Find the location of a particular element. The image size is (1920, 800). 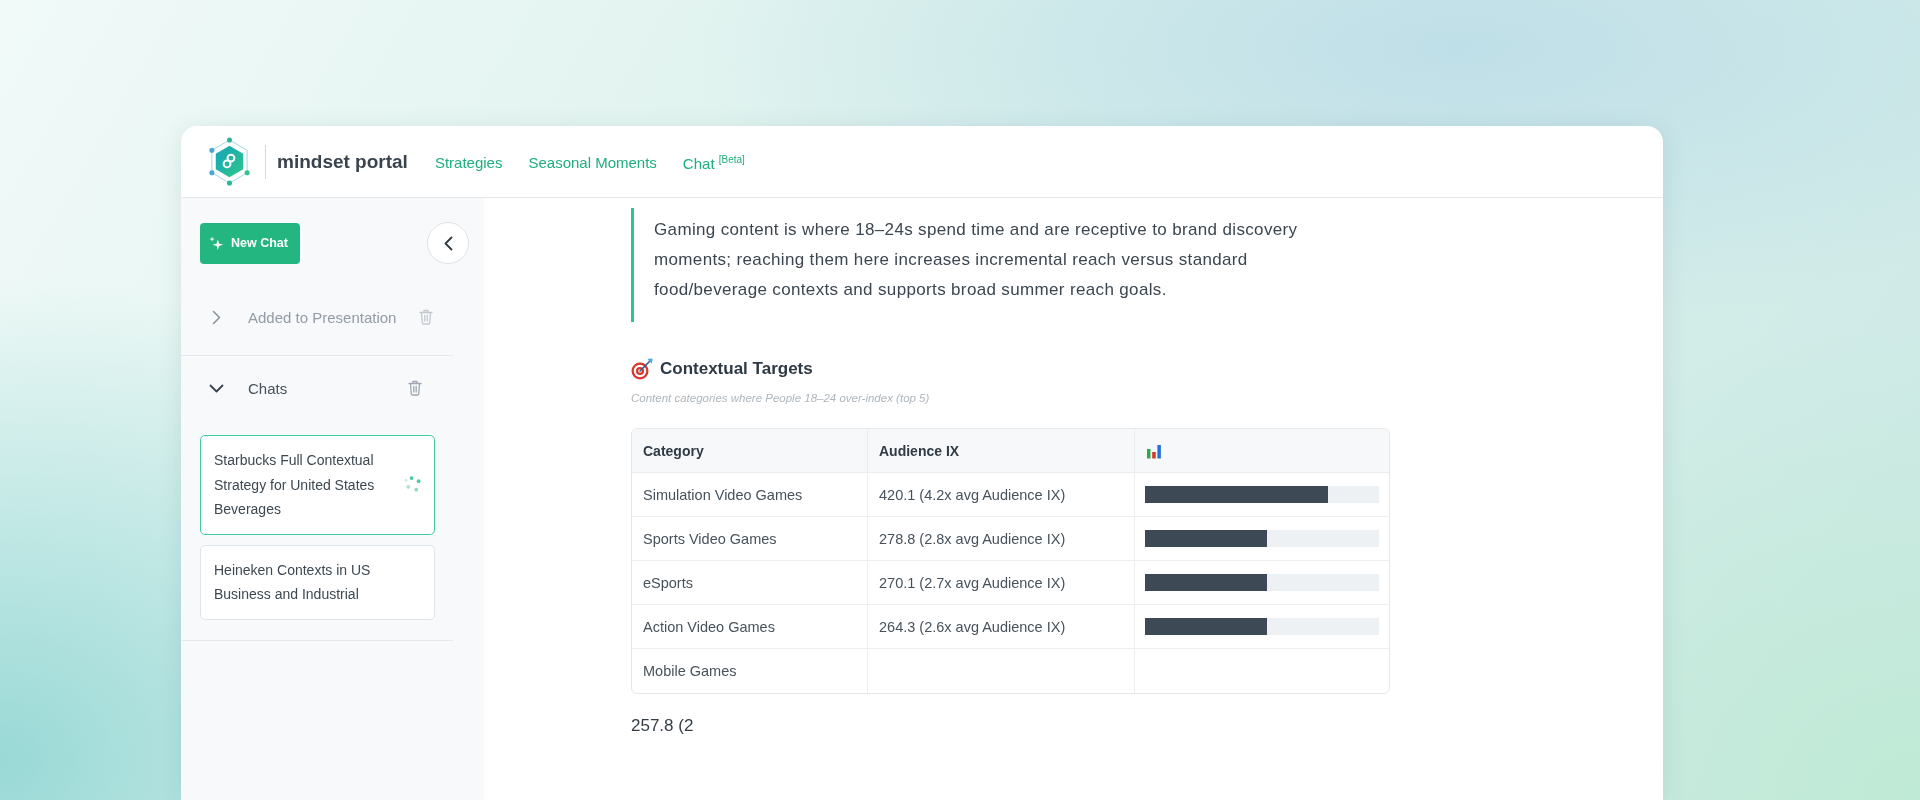

nav-link: Chat $^{[Beta]}$ is located at coordinates (713, 162).